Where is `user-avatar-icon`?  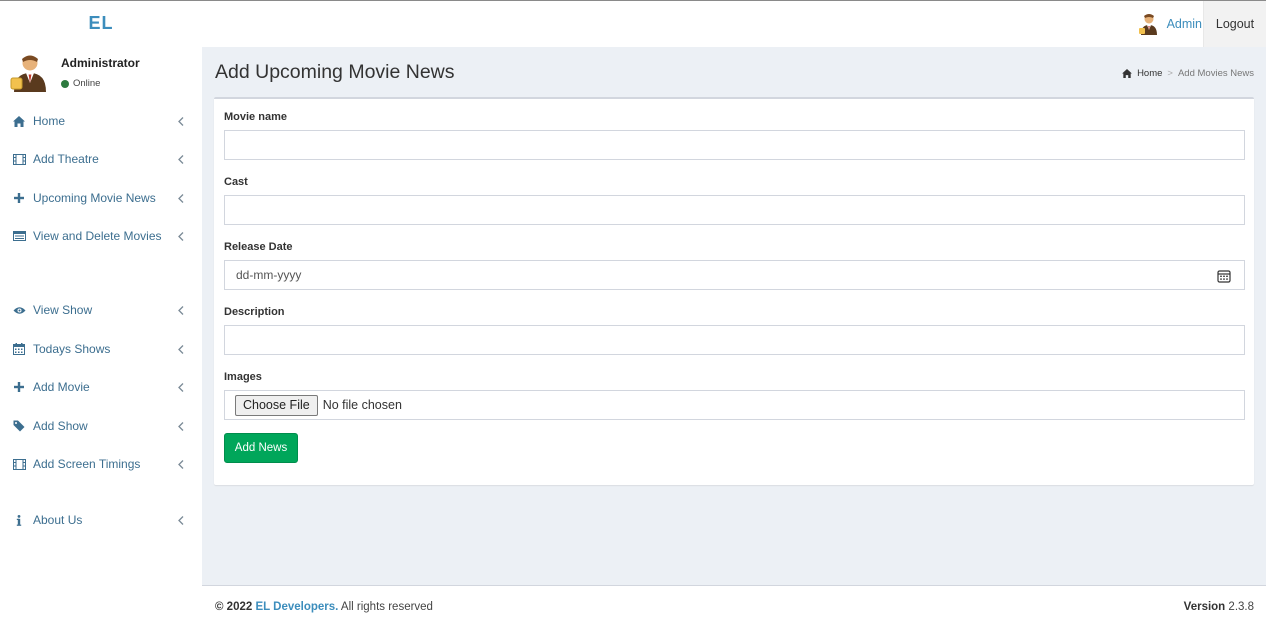
user-avatar-icon is located at coordinates (28, 73).